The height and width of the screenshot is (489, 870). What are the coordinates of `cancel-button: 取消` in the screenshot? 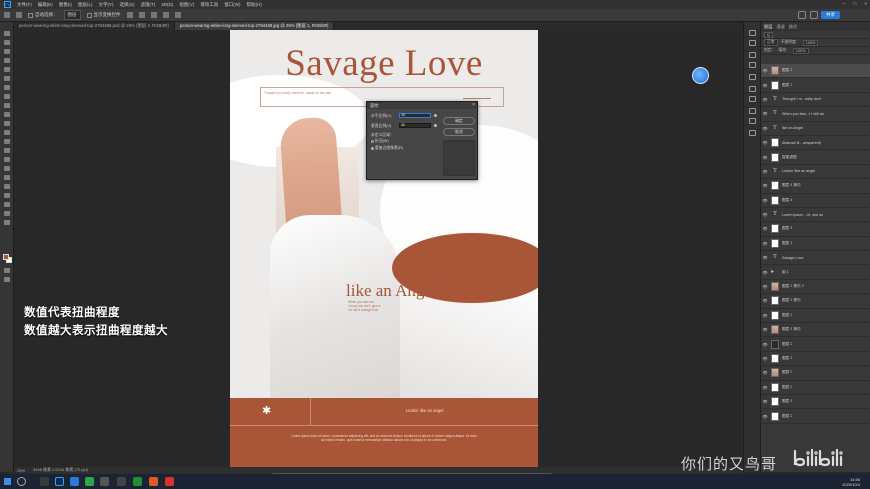 It's located at (459, 132).